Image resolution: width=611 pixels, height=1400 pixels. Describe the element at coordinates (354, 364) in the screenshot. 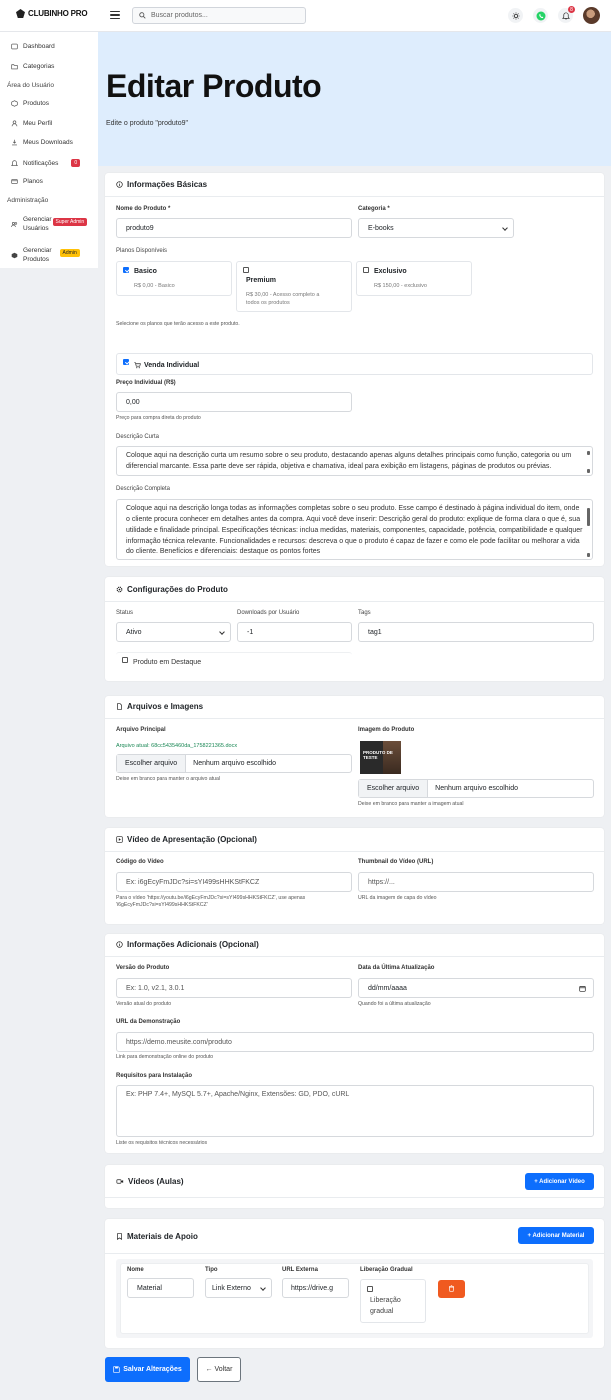

I see `individual-sale-box: Venda Individual` at that location.